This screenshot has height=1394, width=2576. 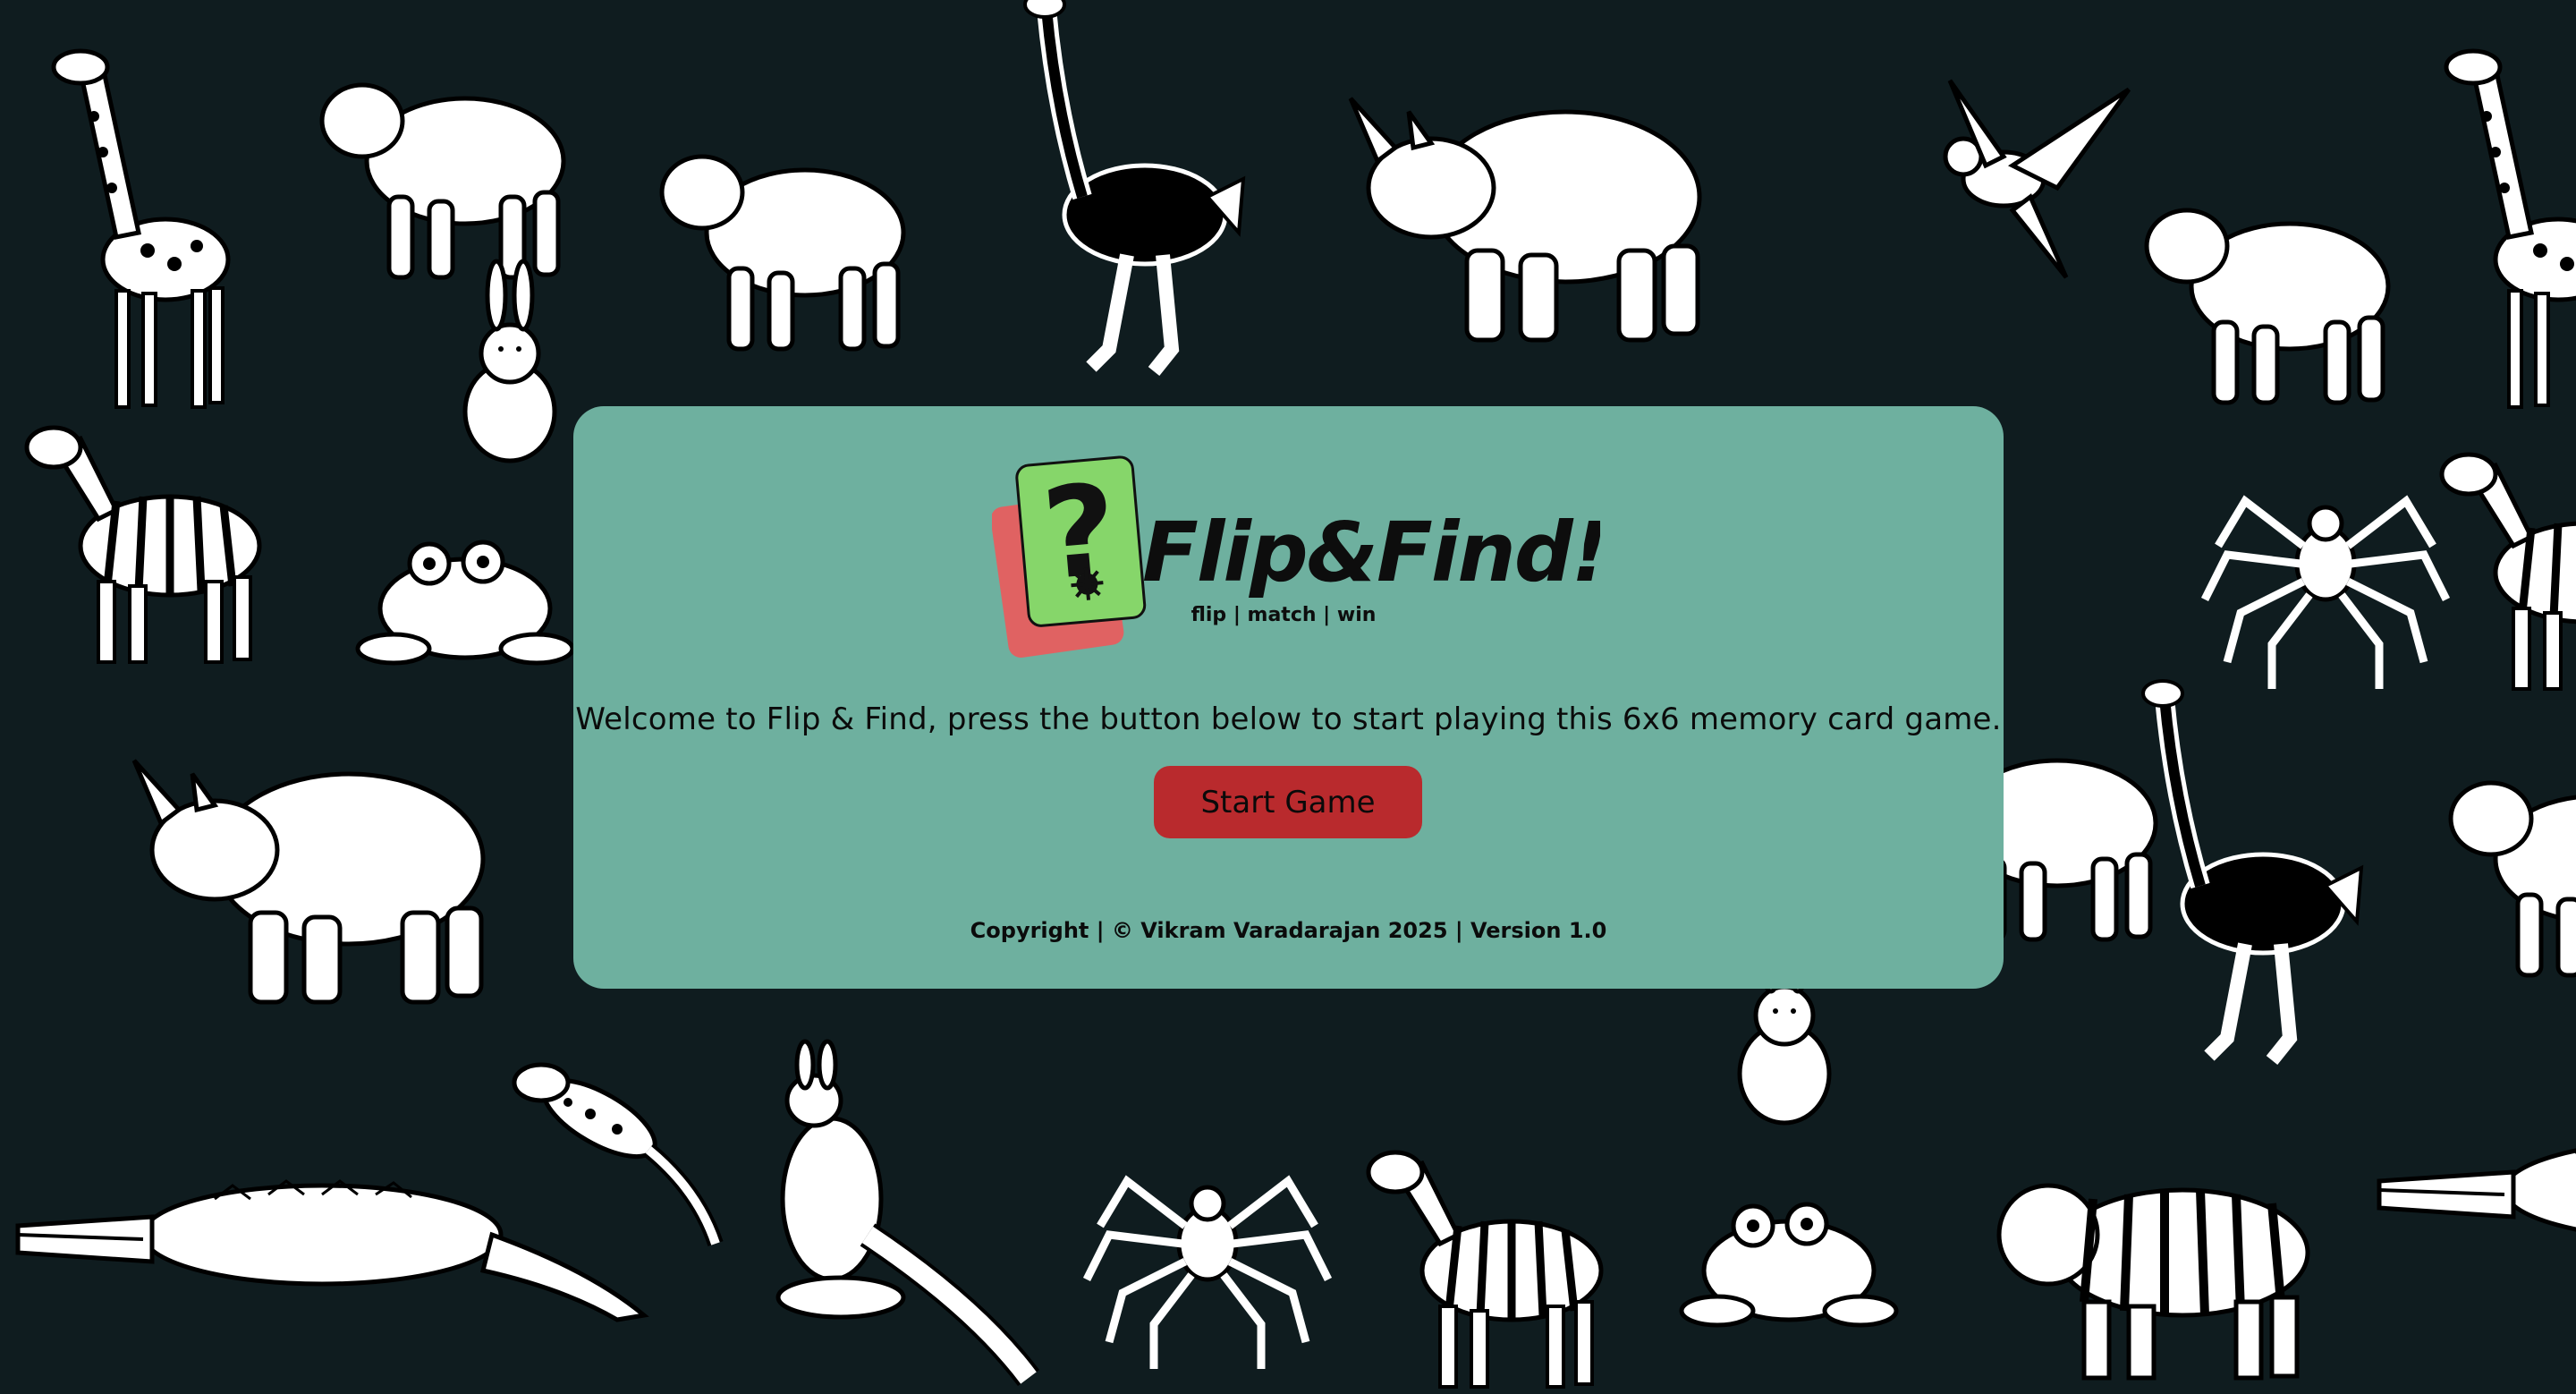 I want to click on flip-find-logo: ? Flip&Find! flip | match | win, so click(x=1299, y=558).